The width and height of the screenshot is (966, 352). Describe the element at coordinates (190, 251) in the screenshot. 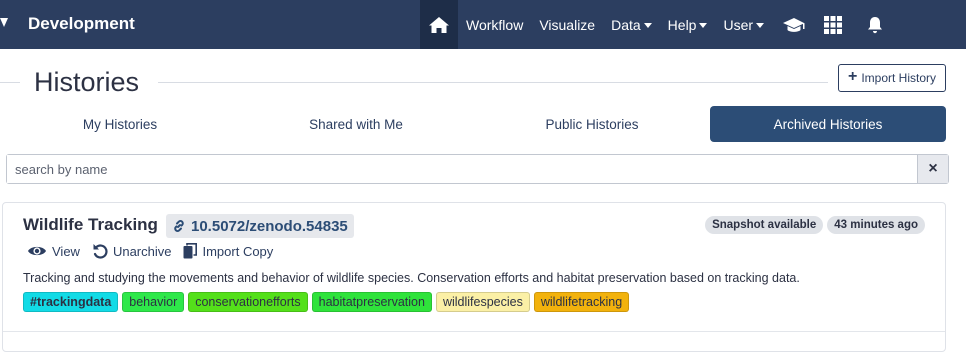

I see `copy-icon` at that location.